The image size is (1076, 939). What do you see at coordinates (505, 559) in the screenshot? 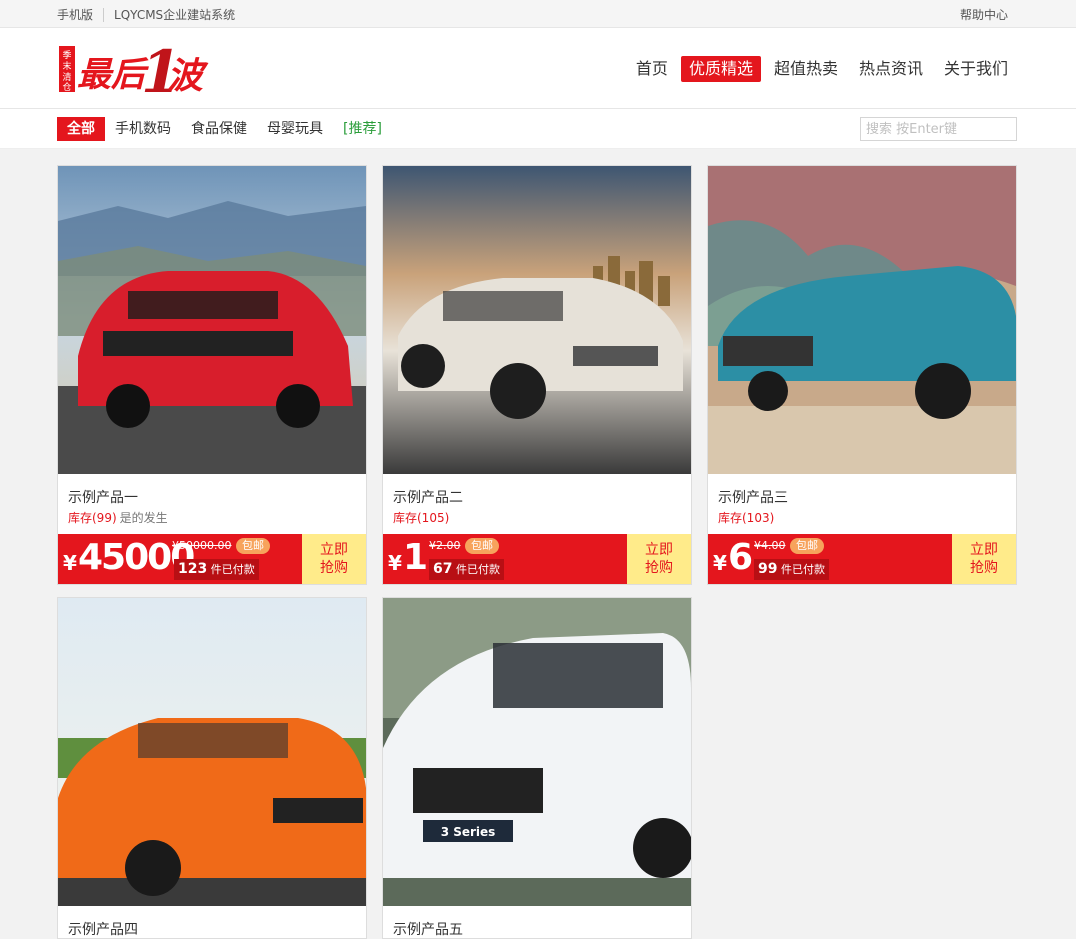
I see `price-panel: ¥ 1 ¥2.00 包邮 67 件已付款` at bounding box center [505, 559].